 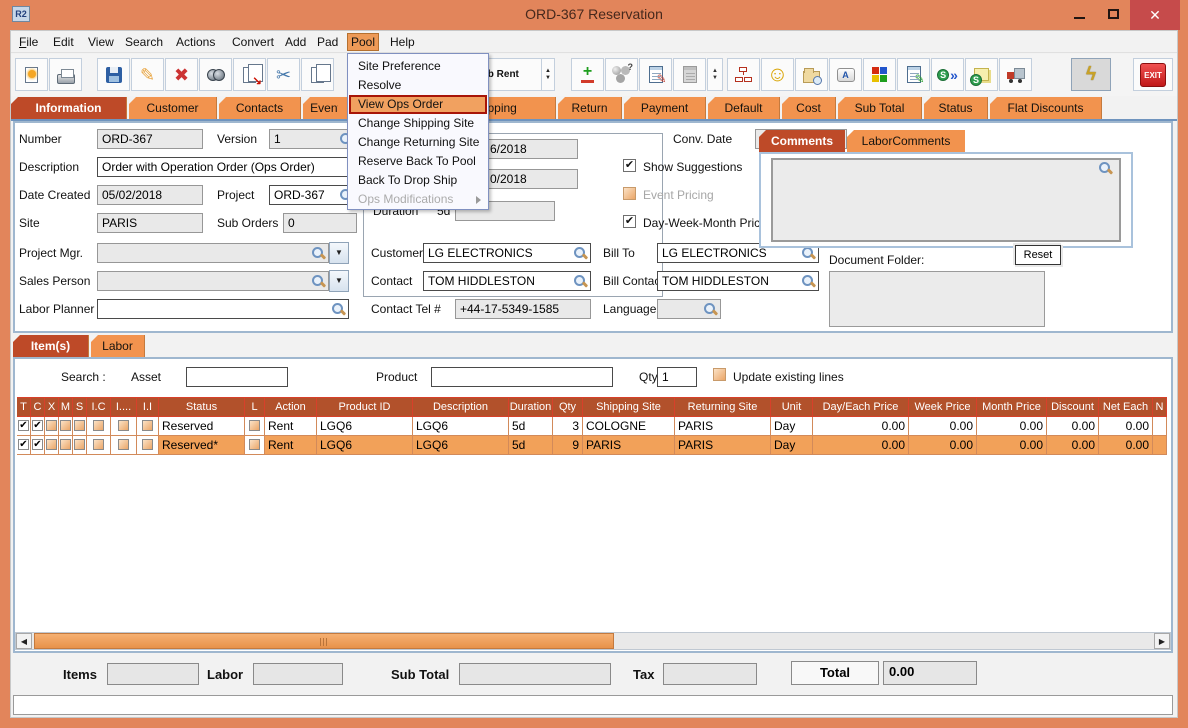 What do you see at coordinates (845, 74) in the screenshot?
I see `shortcut-key-button: A` at bounding box center [845, 74].